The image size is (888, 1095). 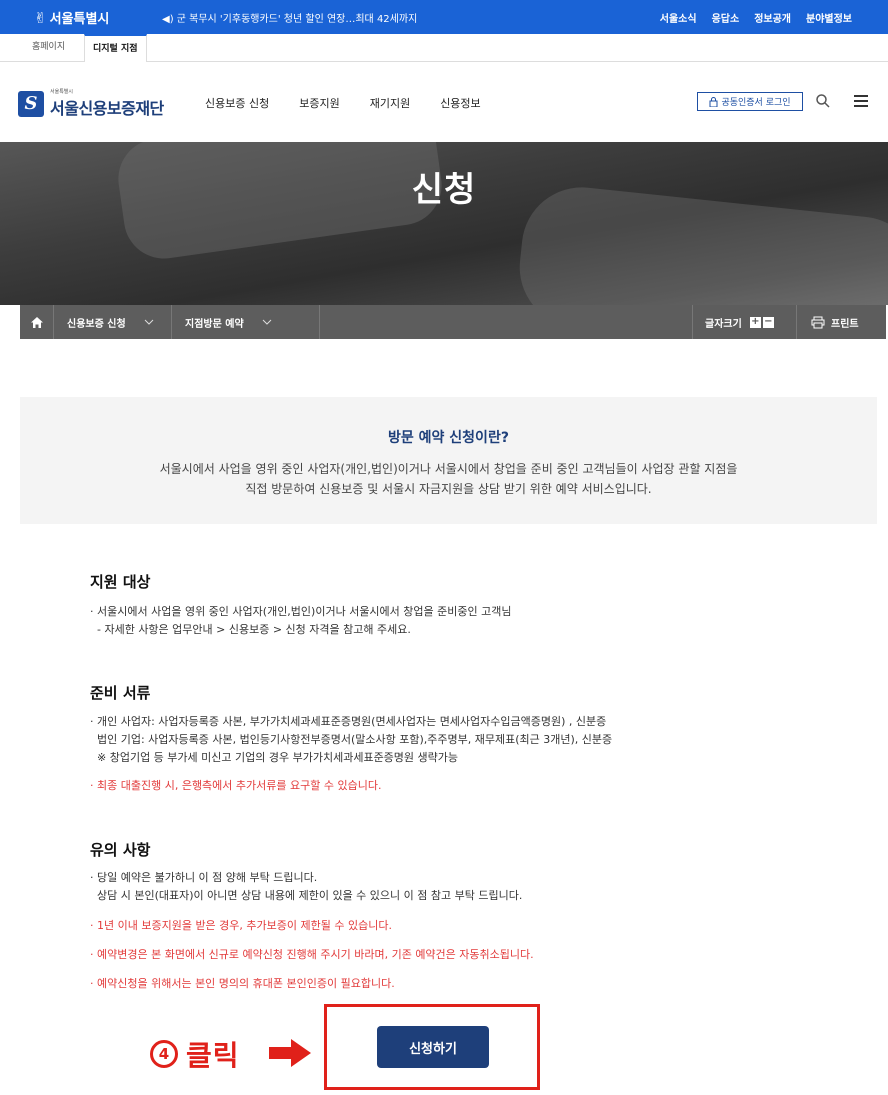 I want to click on section-title-documents: 준비 서류, so click(x=120, y=693).